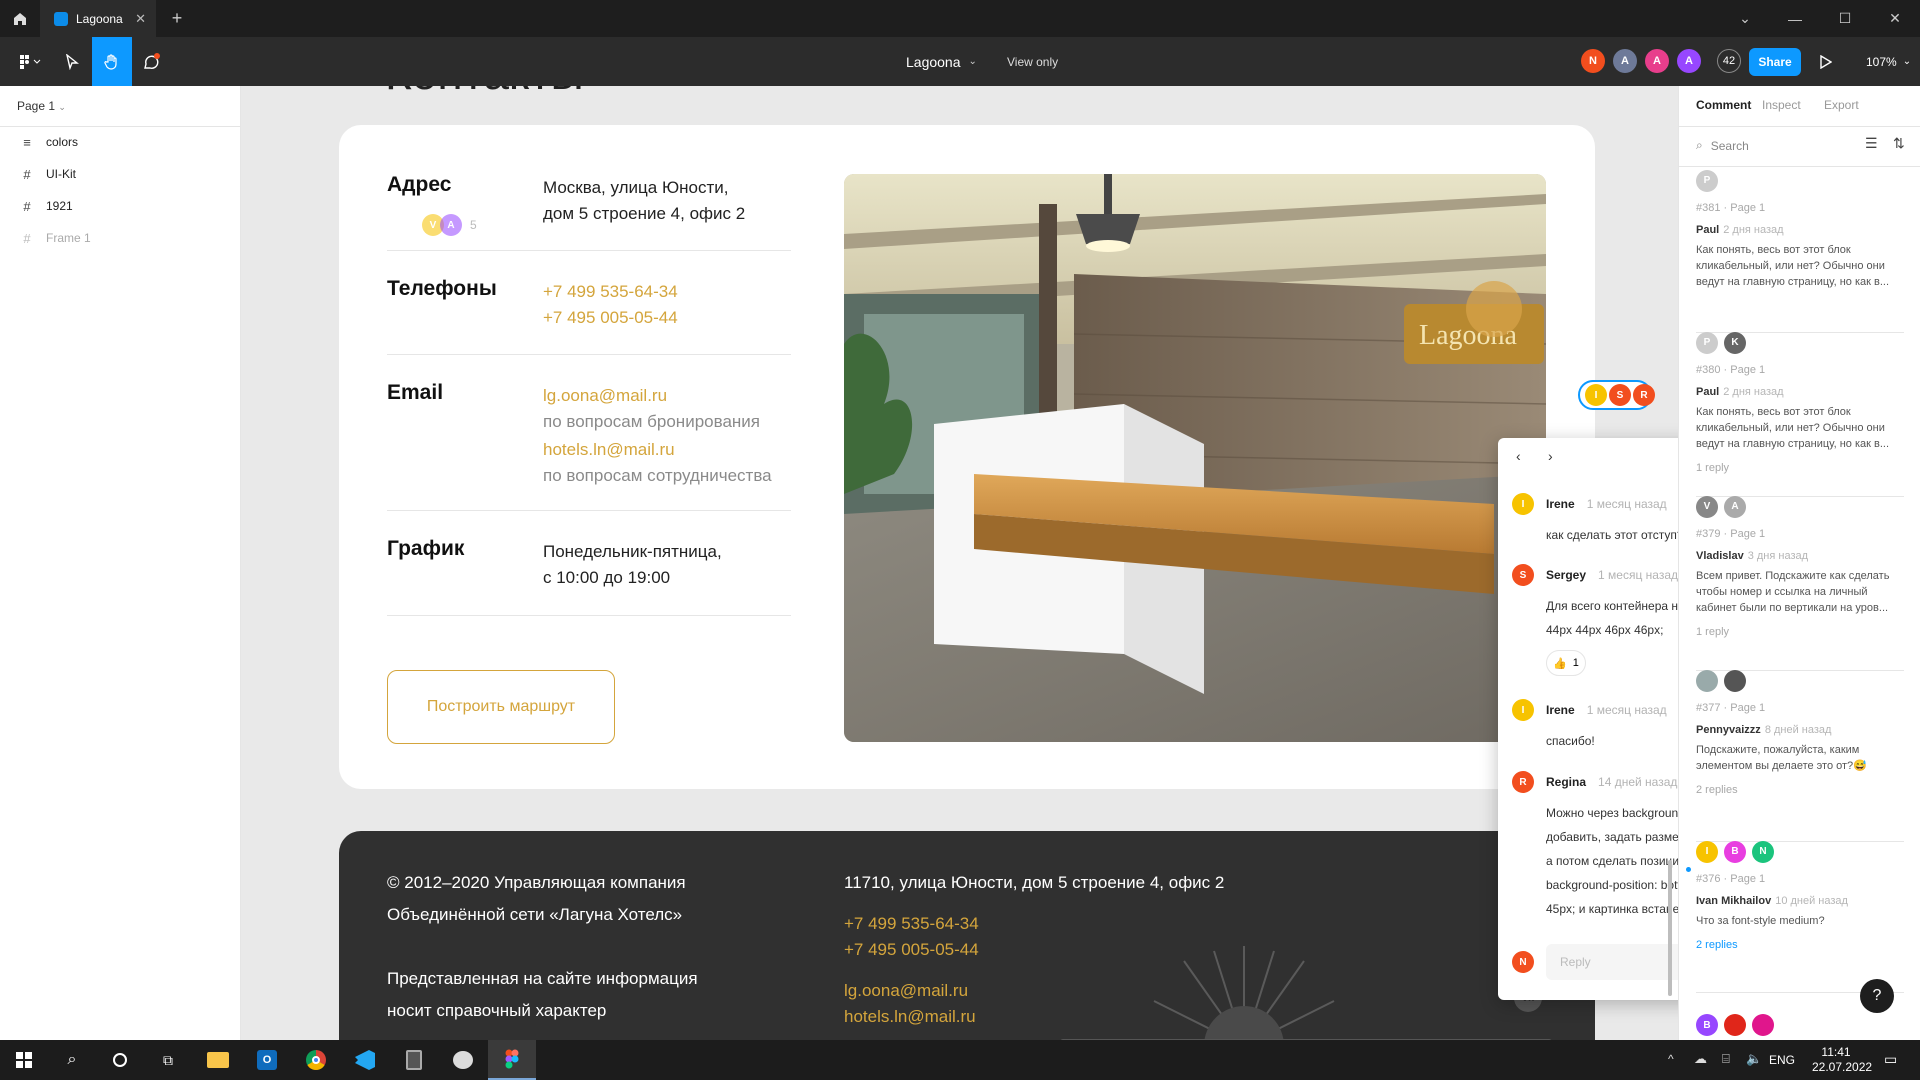  Describe the element at coordinates (609, 450) in the screenshot. I see `email-link: hotels.ln@mail.ru` at that location.